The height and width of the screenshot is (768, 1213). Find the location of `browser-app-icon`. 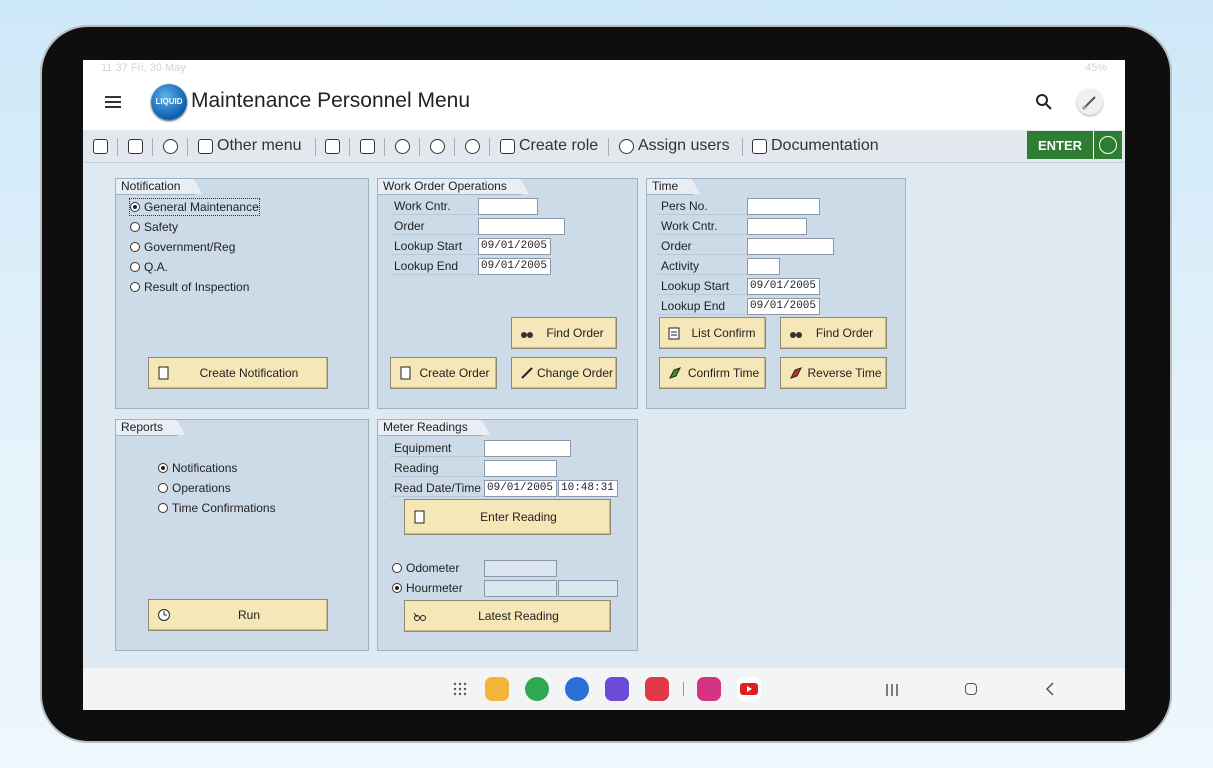

browser-app-icon is located at coordinates (617, 689).